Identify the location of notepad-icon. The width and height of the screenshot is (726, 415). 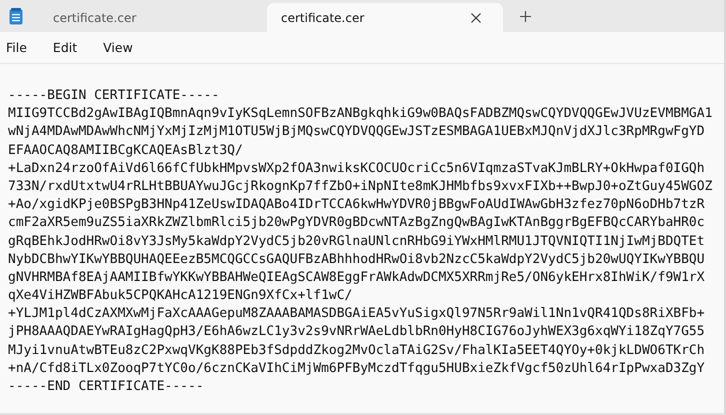
(16, 16).